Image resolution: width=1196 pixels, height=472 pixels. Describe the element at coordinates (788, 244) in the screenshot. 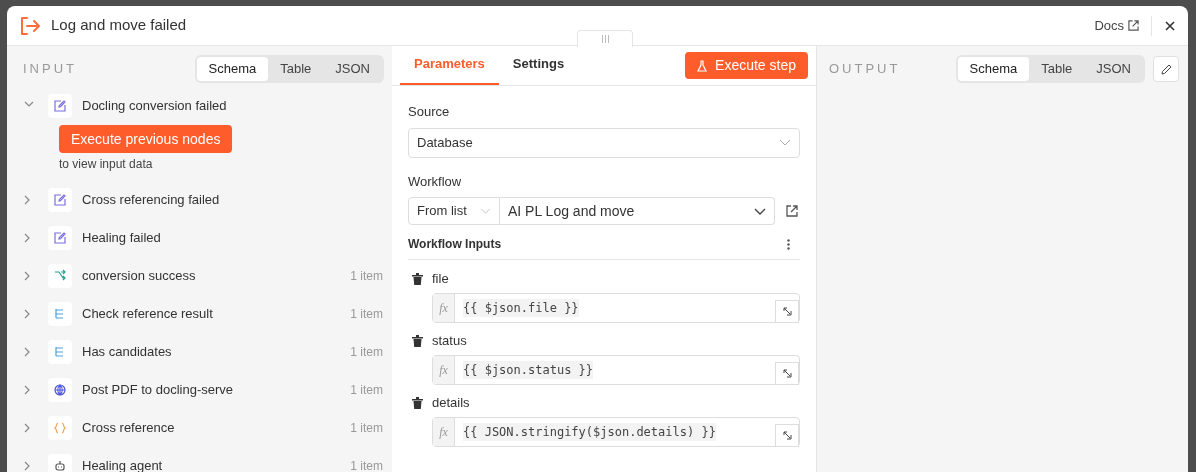

I see `more-options-icon` at that location.